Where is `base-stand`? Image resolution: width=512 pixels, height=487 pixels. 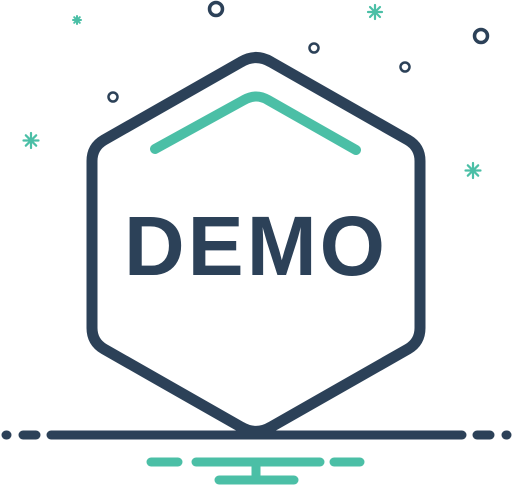 base-stand is located at coordinates (255, 471).